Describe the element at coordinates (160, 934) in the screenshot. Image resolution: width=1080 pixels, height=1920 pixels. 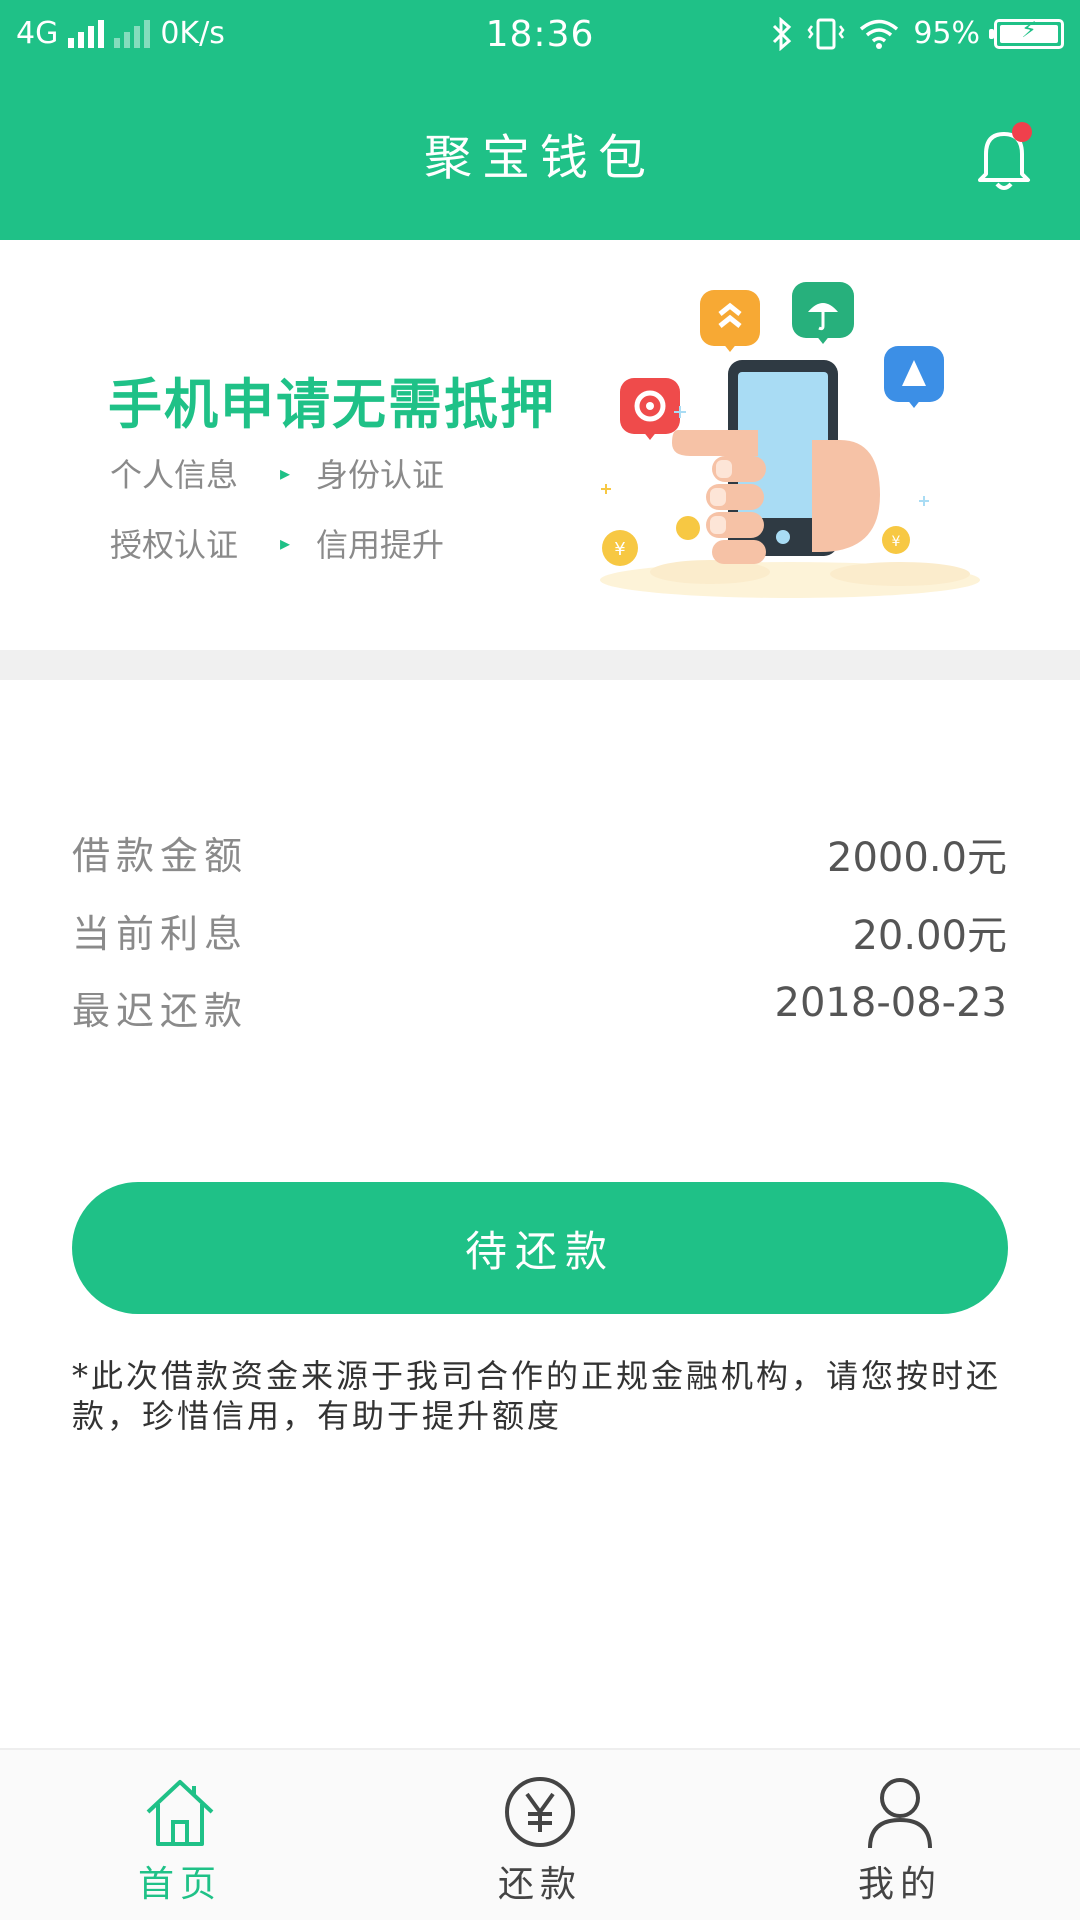
I see `interest-label: 当前利息` at that location.